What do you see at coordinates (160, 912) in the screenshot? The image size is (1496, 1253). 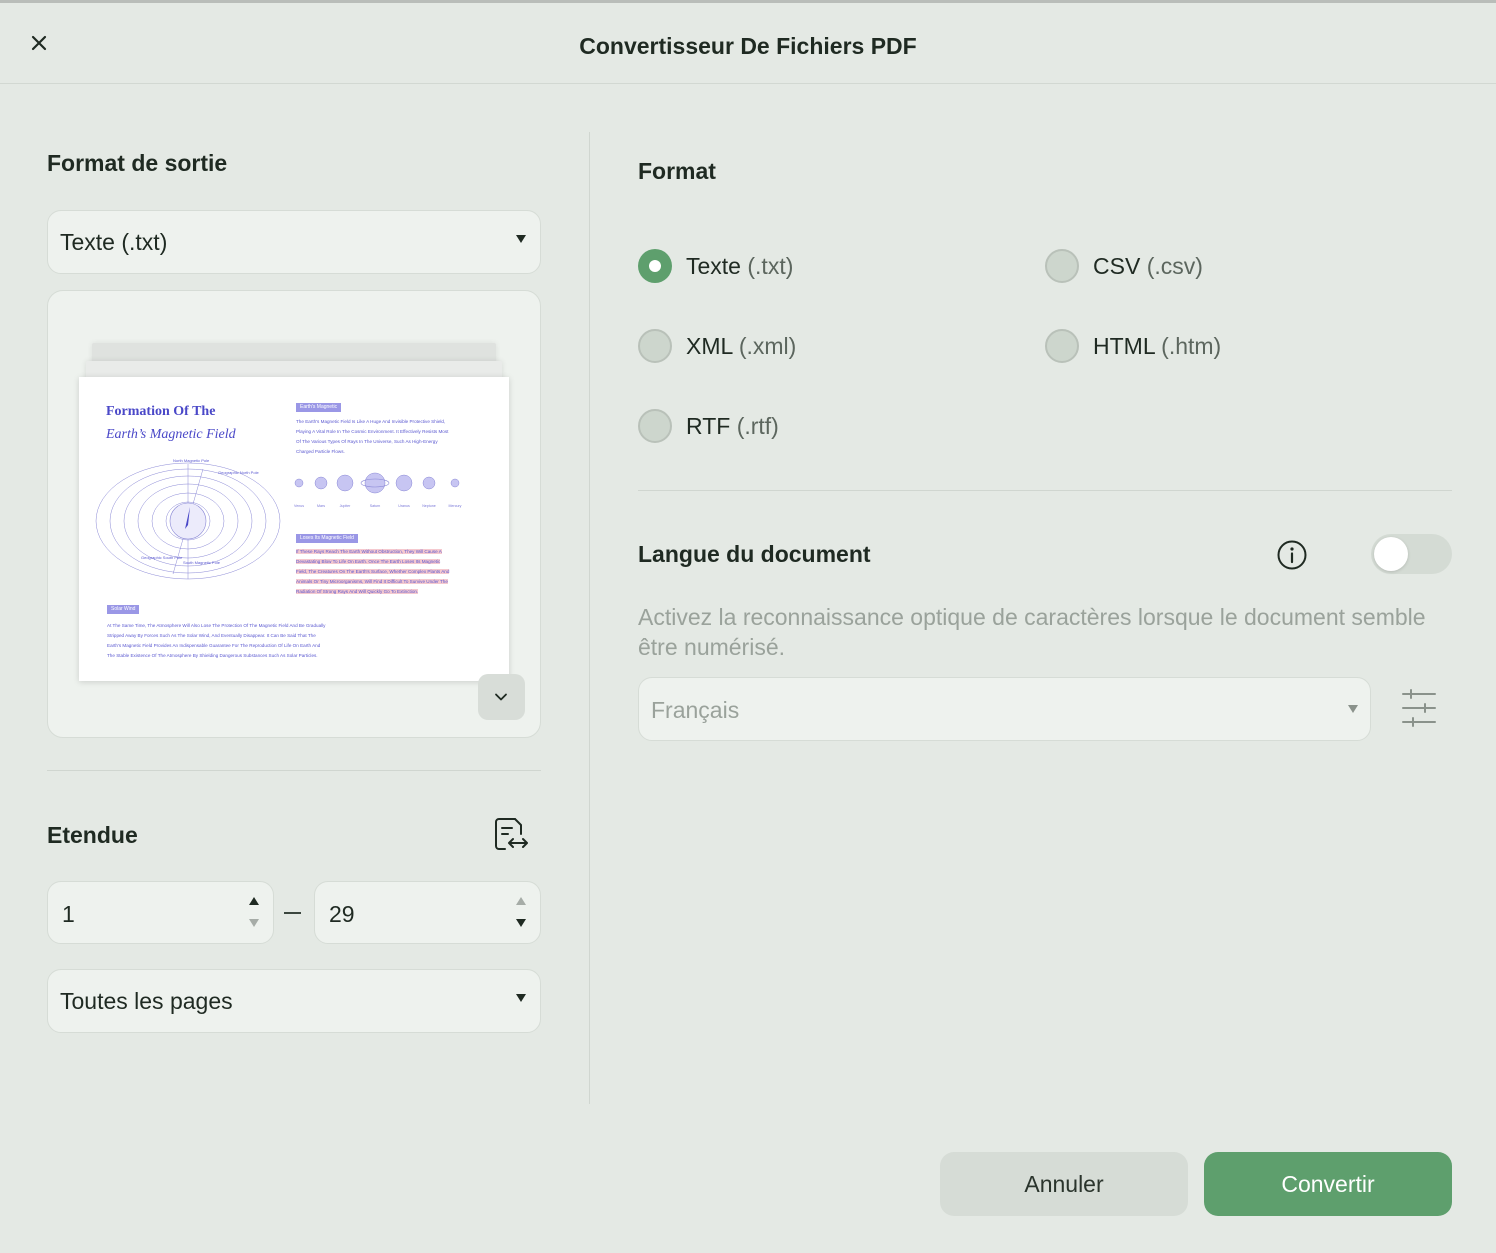 I see `range-from-stepper: 1` at bounding box center [160, 912].